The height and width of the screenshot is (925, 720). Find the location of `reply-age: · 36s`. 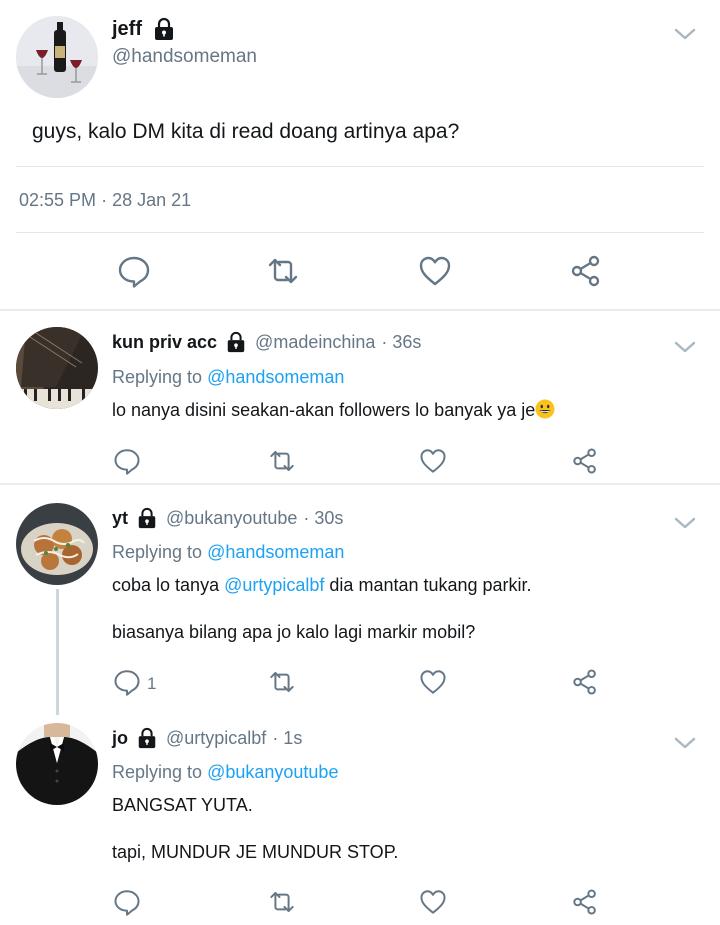

reply-age: · 36s is located at coordinates (401, 341).